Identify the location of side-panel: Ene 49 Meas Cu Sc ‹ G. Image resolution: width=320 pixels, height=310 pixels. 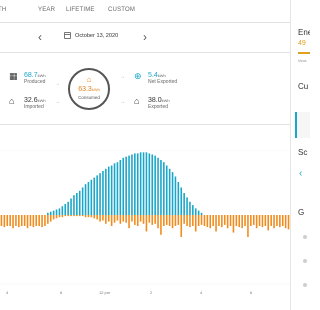
(300, 155).